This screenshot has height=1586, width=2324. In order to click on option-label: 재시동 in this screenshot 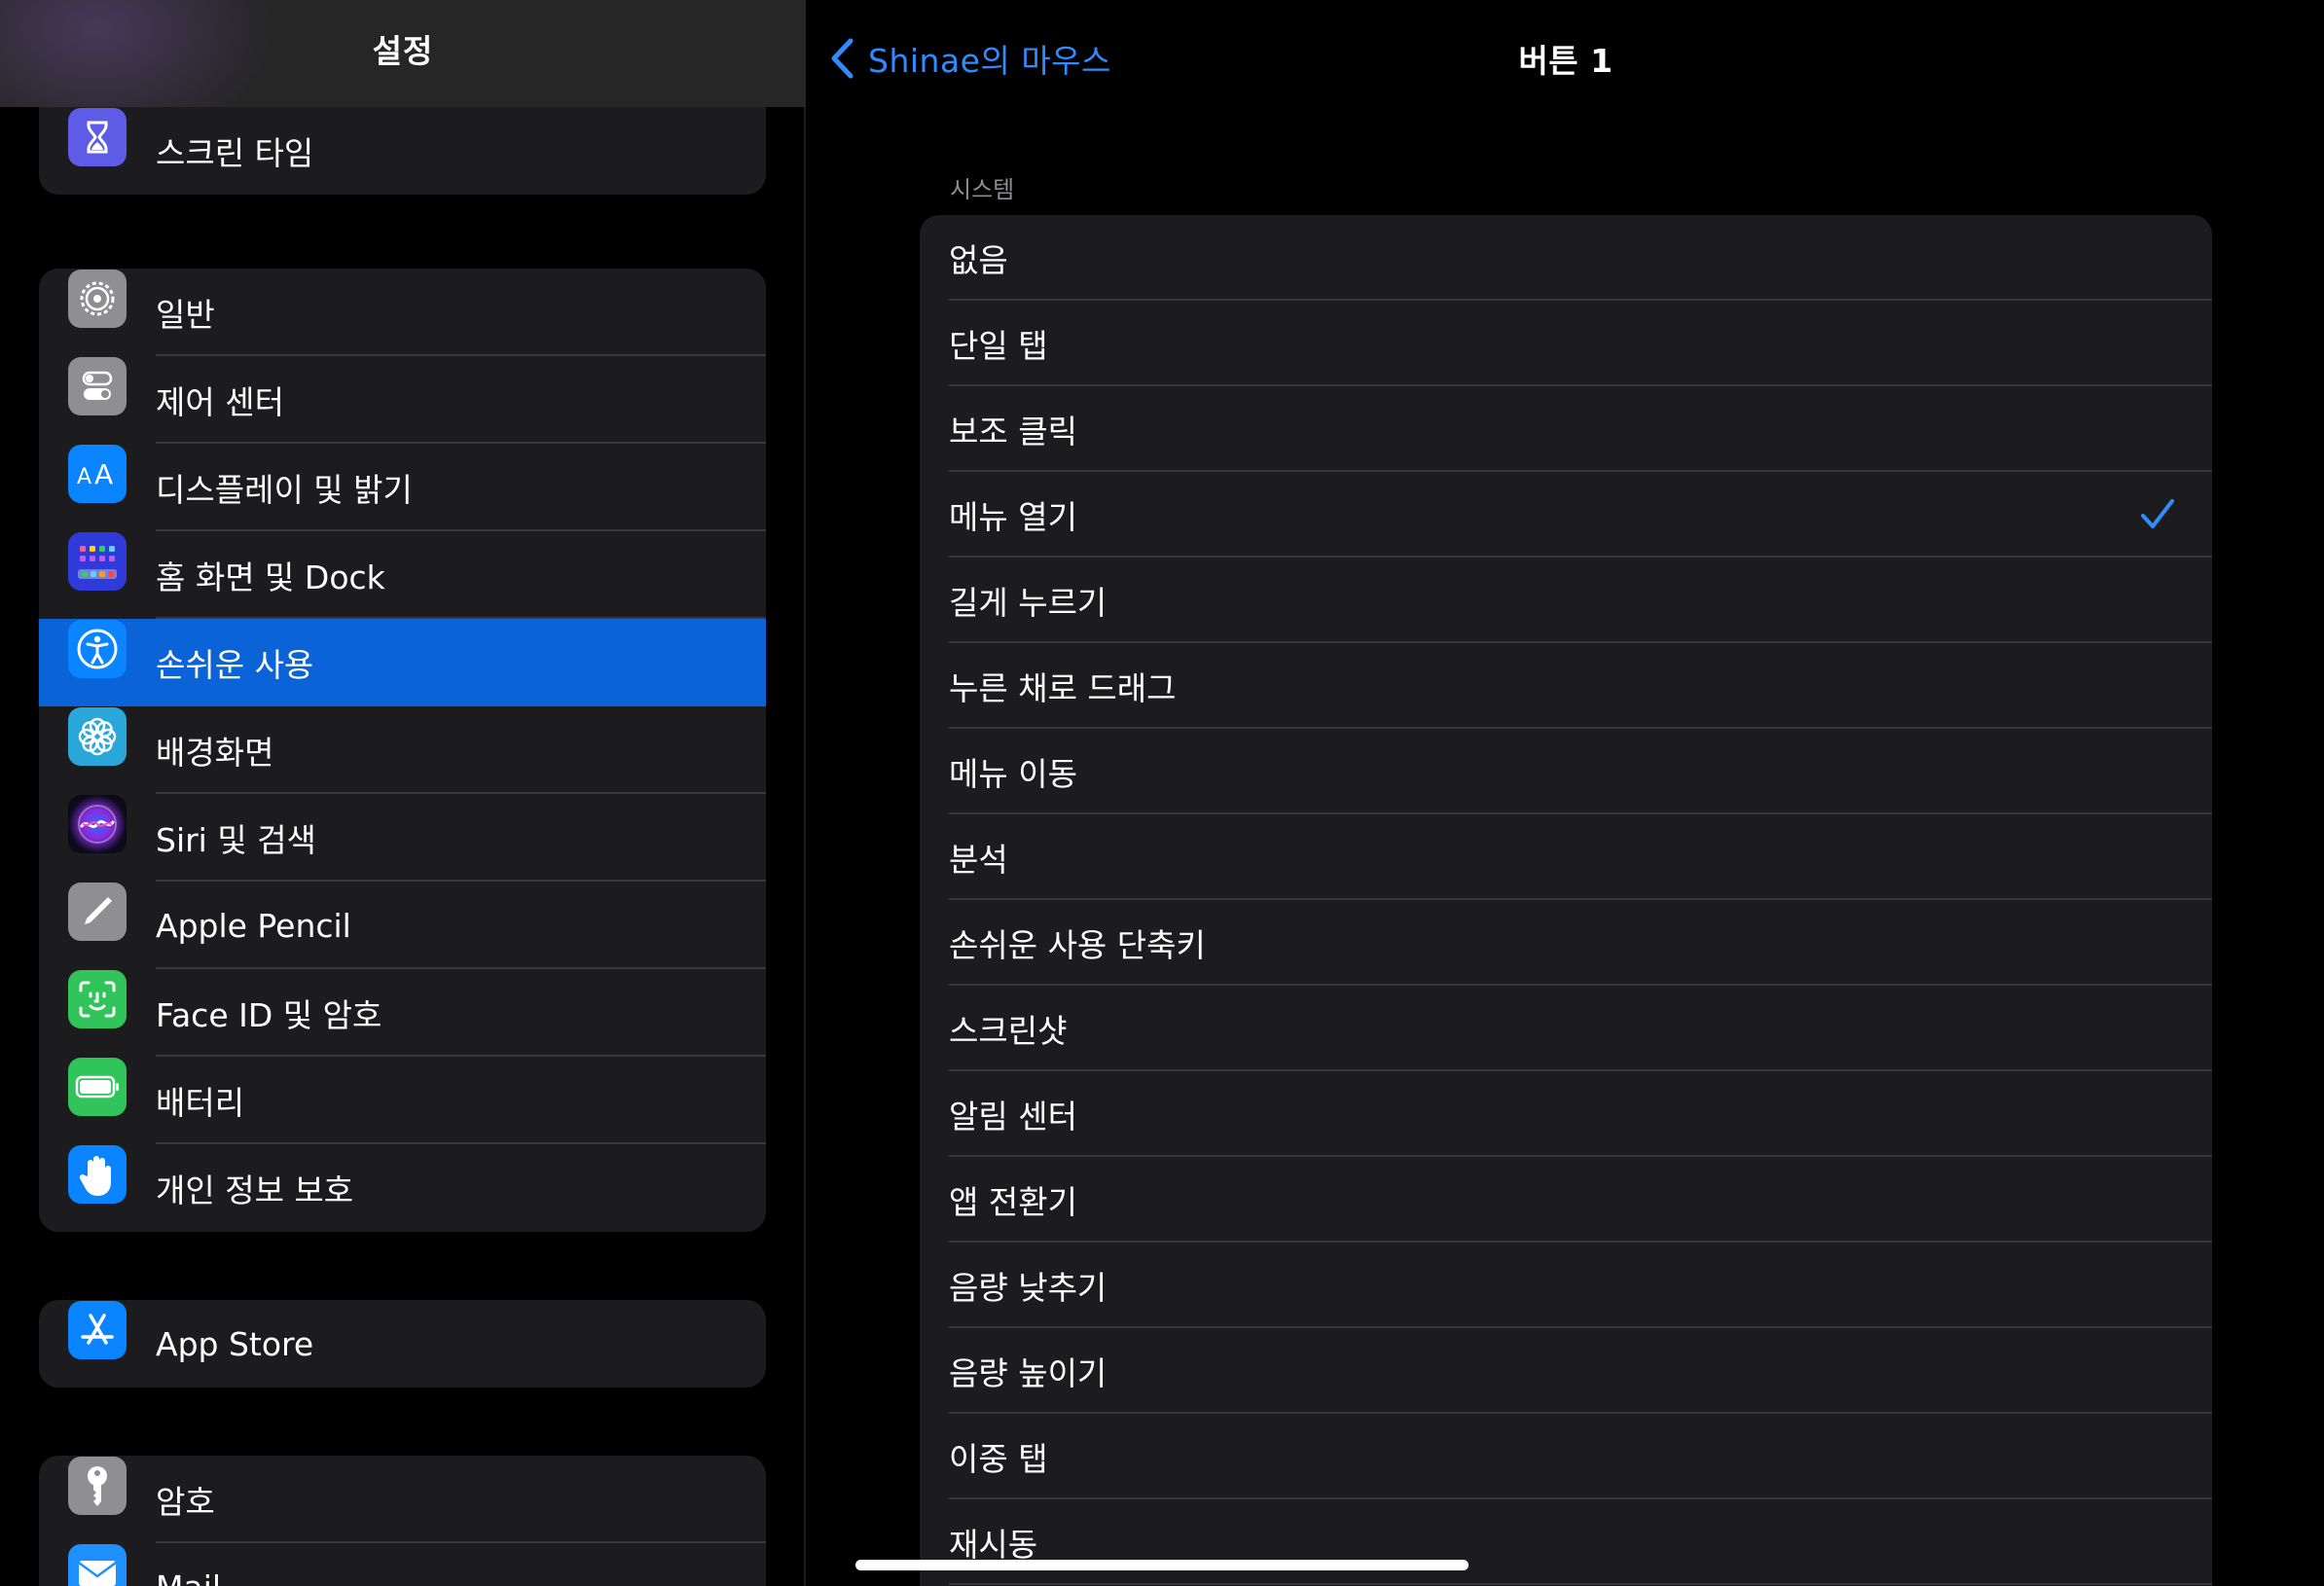, I will do `click(993, 1545)`.